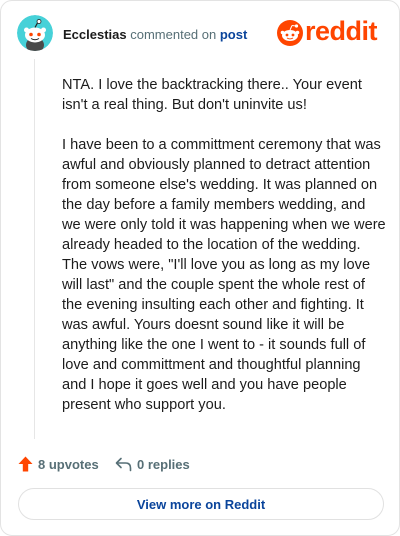 This screenshot has width=400, height=536. I want to click on replies-button: 0 replies, so click(152, 464).